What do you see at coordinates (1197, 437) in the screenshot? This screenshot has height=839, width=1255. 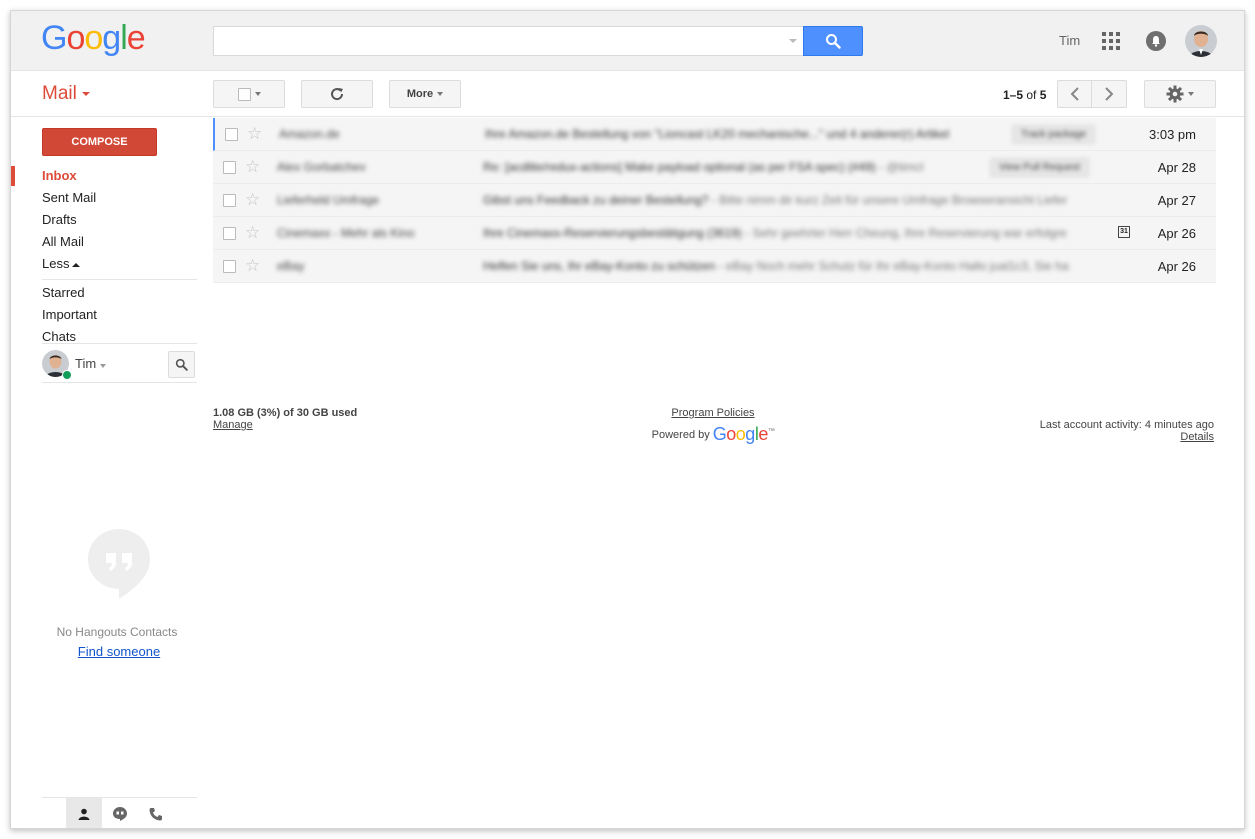 I see `activity-details-link: Details` at bounding box center [1197, 437].